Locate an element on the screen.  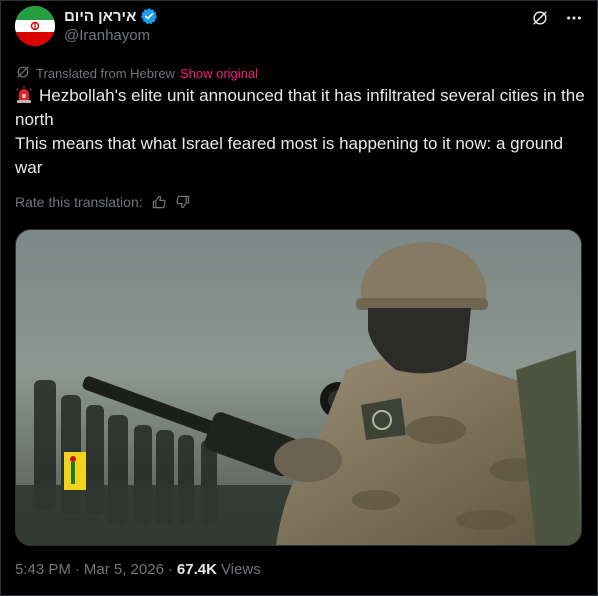
translate-icon is located at coordinates (23, 73).